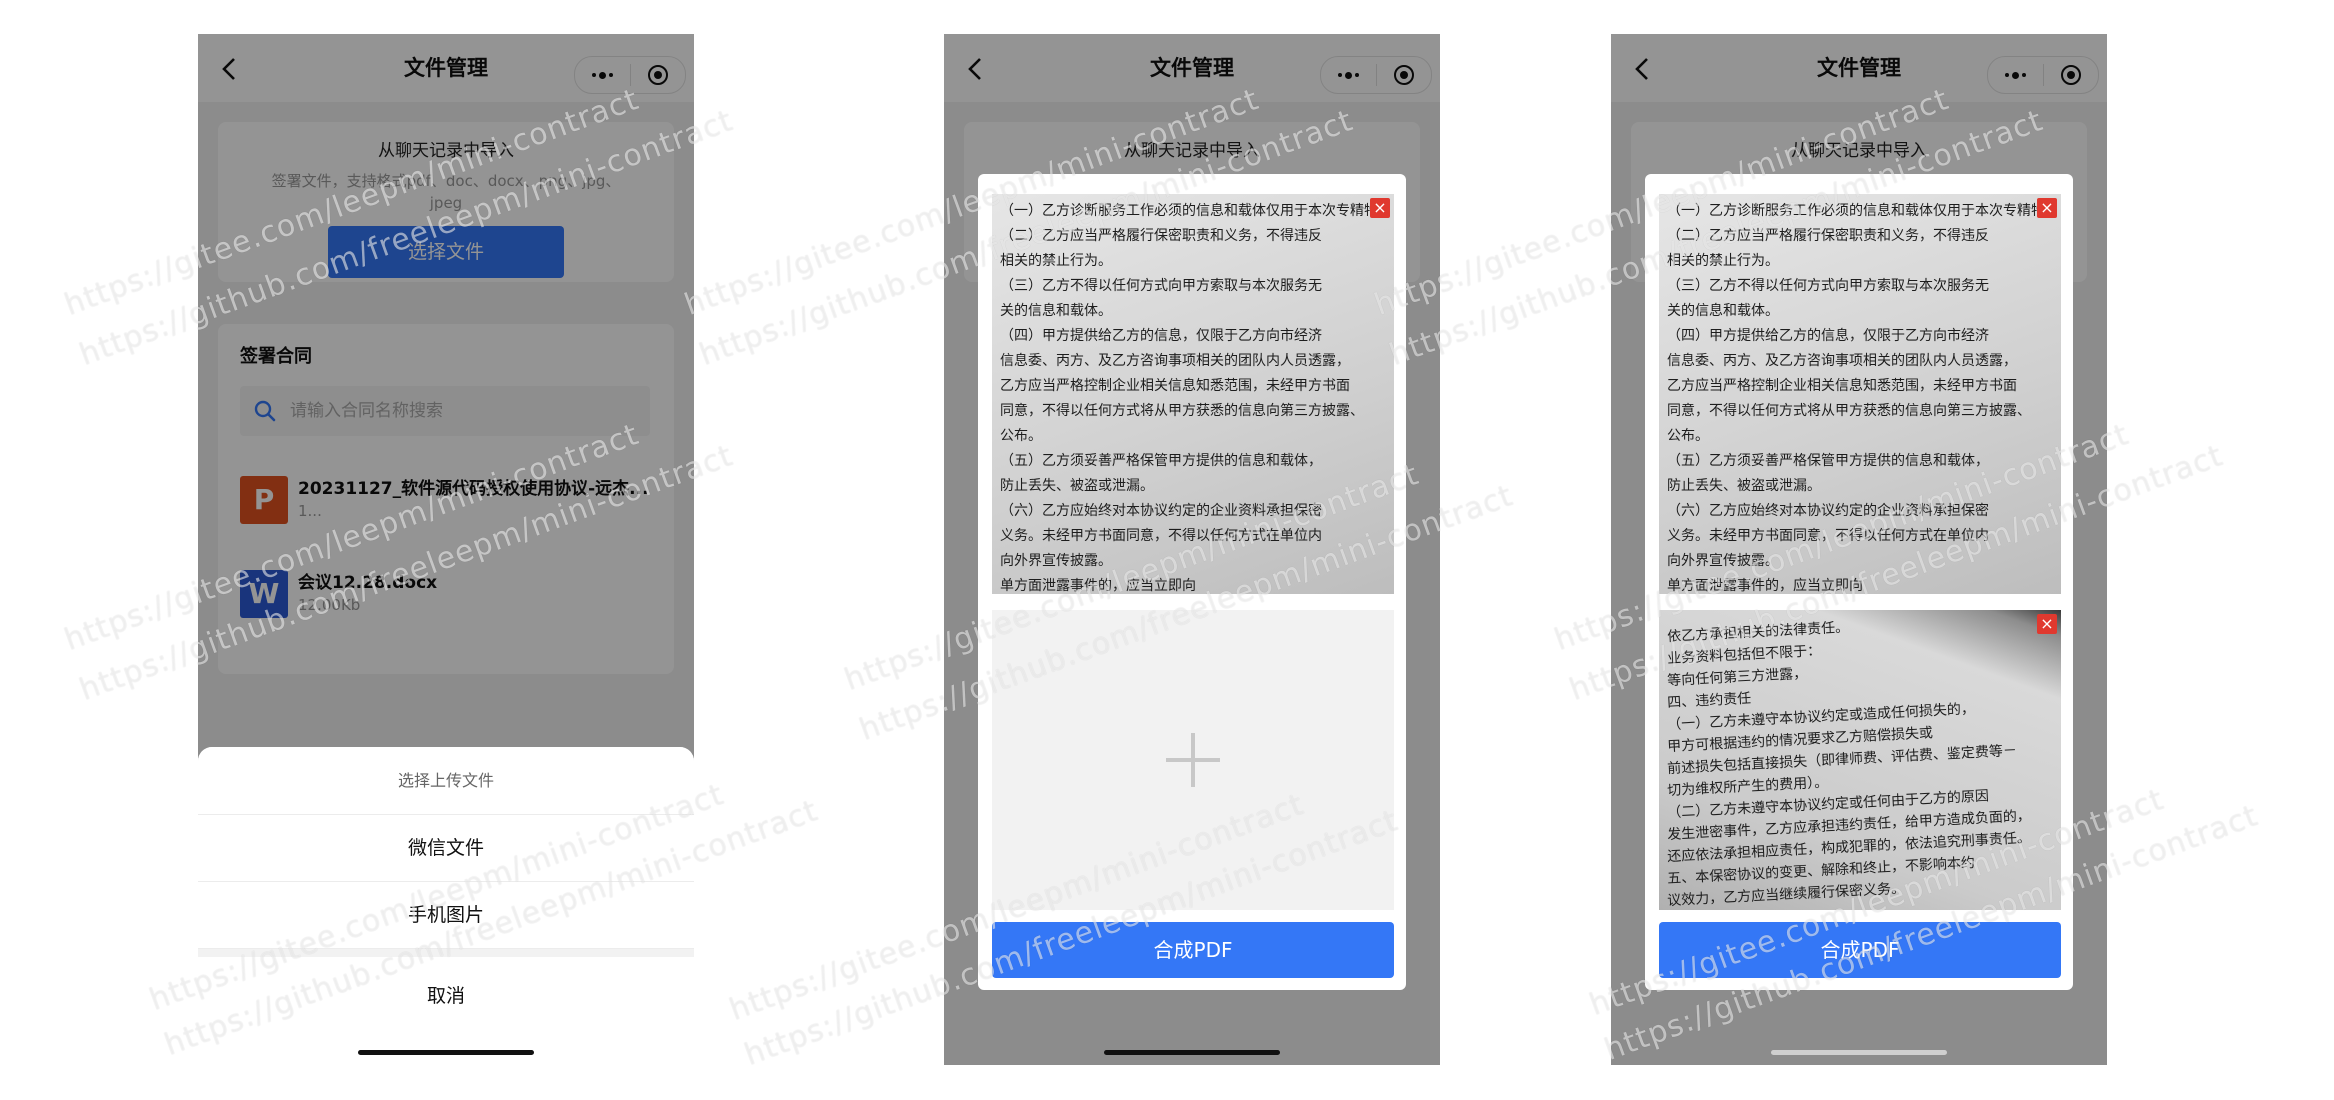 The height and width of the screenshot is (1100, 2334). I want to click on action-sheet-title: 选择上传文件, so click(446, 781).